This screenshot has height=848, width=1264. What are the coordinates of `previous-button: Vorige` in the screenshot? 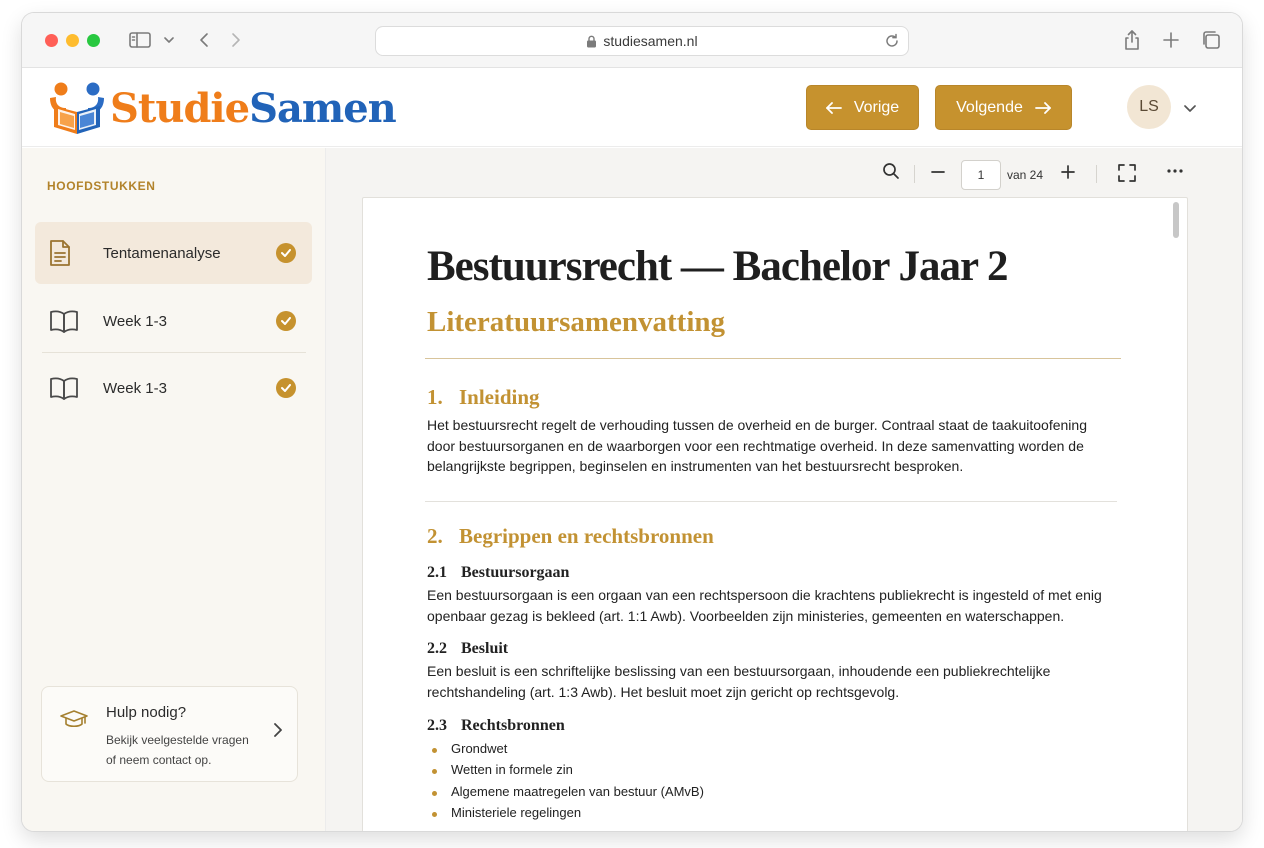 It's located at (862, 107).